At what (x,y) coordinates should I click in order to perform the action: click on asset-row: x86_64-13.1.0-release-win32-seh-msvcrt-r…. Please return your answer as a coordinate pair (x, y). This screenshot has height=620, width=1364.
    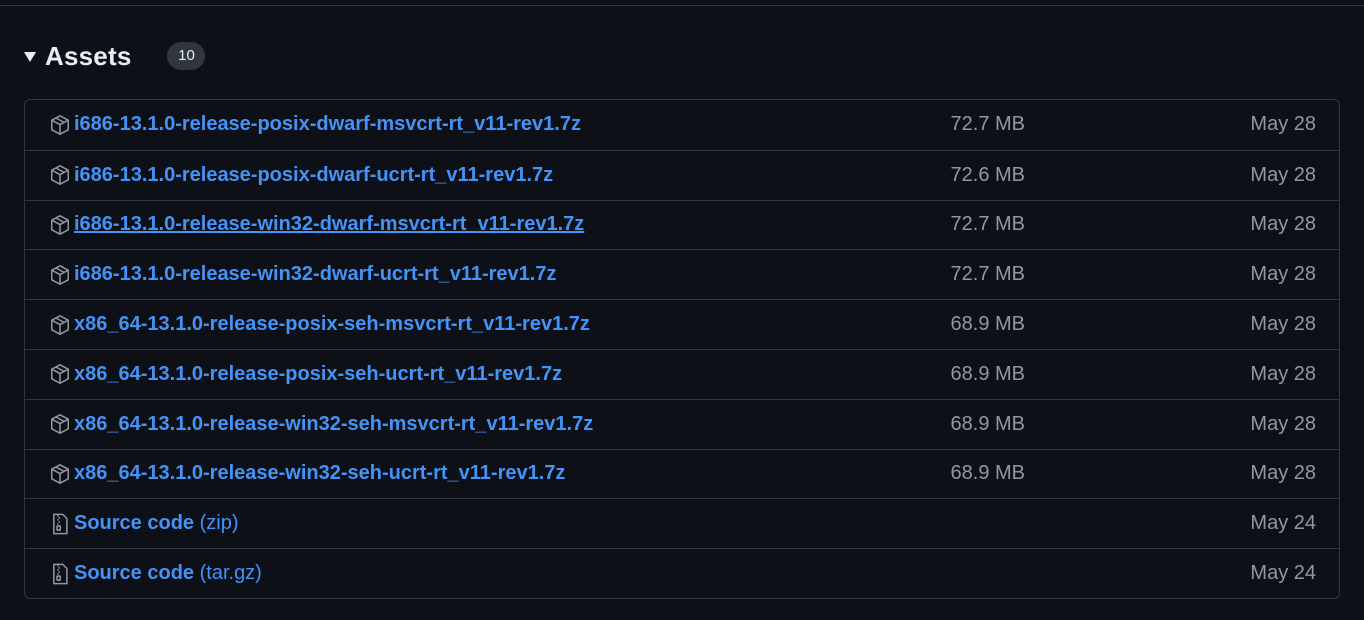
    Looking at the image, I should click on (682, 423).